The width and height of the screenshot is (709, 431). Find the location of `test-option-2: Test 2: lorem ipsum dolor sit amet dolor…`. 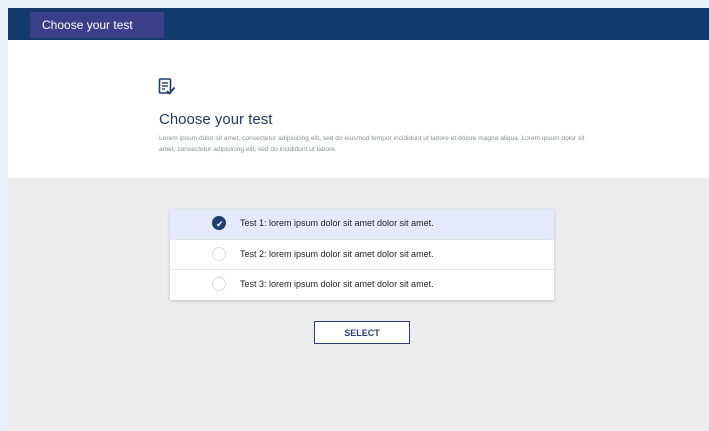

test-option-2: Test 2: lorem ipsum dolor sit amet dolor… is located at coordinates (362, 255).